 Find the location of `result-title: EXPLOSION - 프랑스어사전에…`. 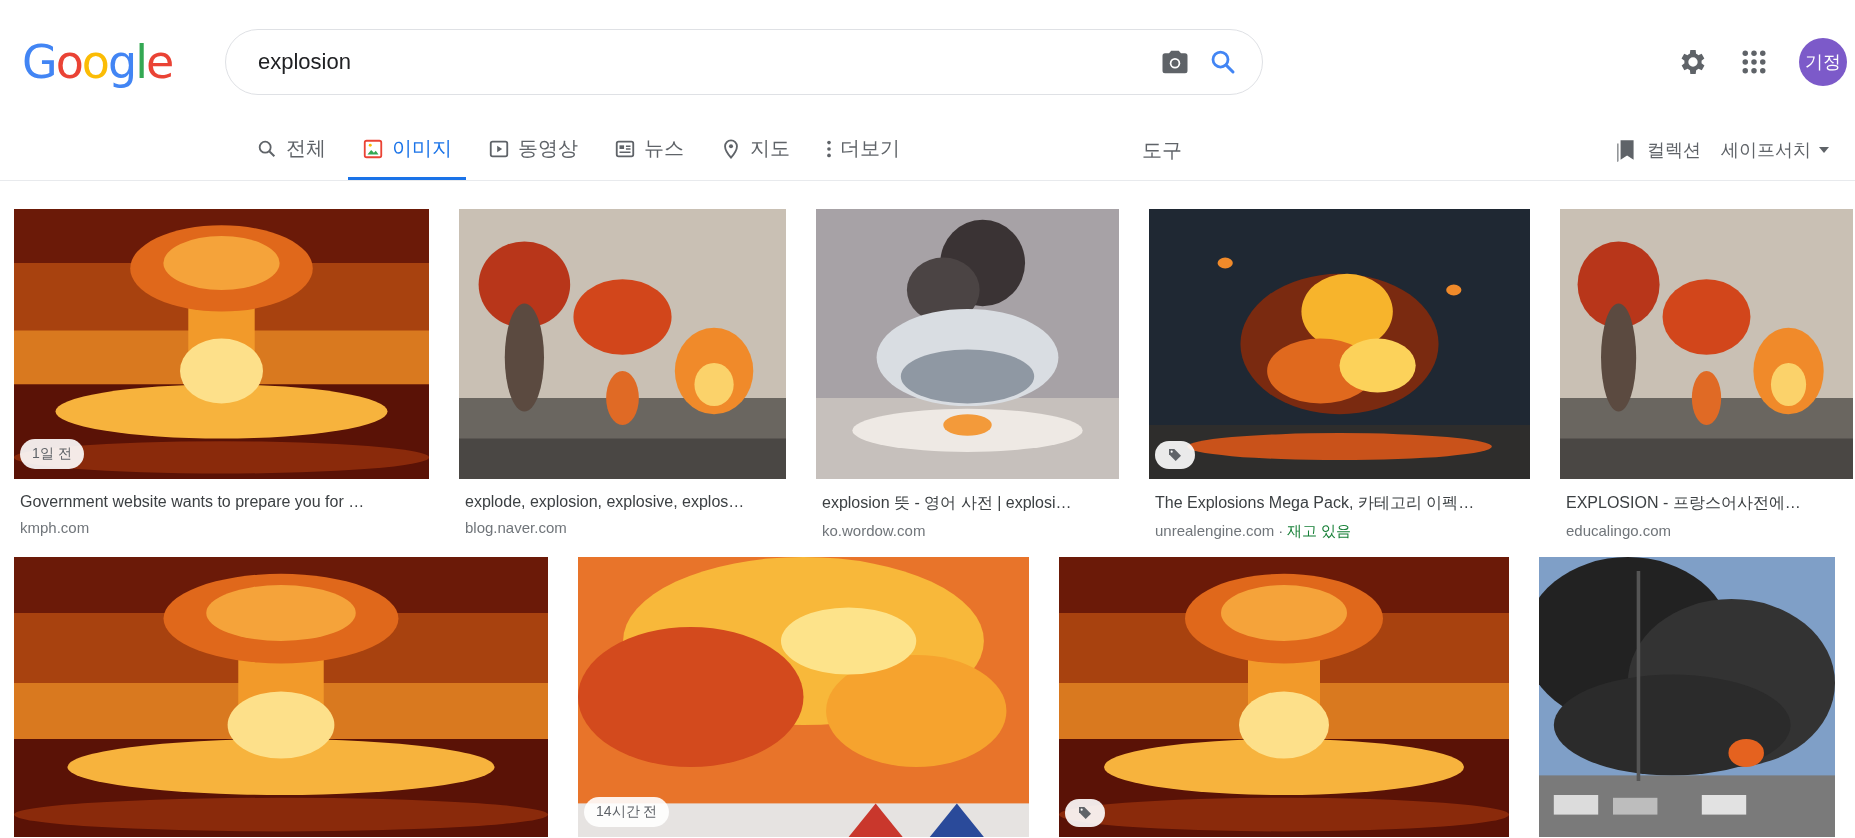

result-title: EXPLOSION - 프랑스어사전에… is located at coordinates (1709, 503).